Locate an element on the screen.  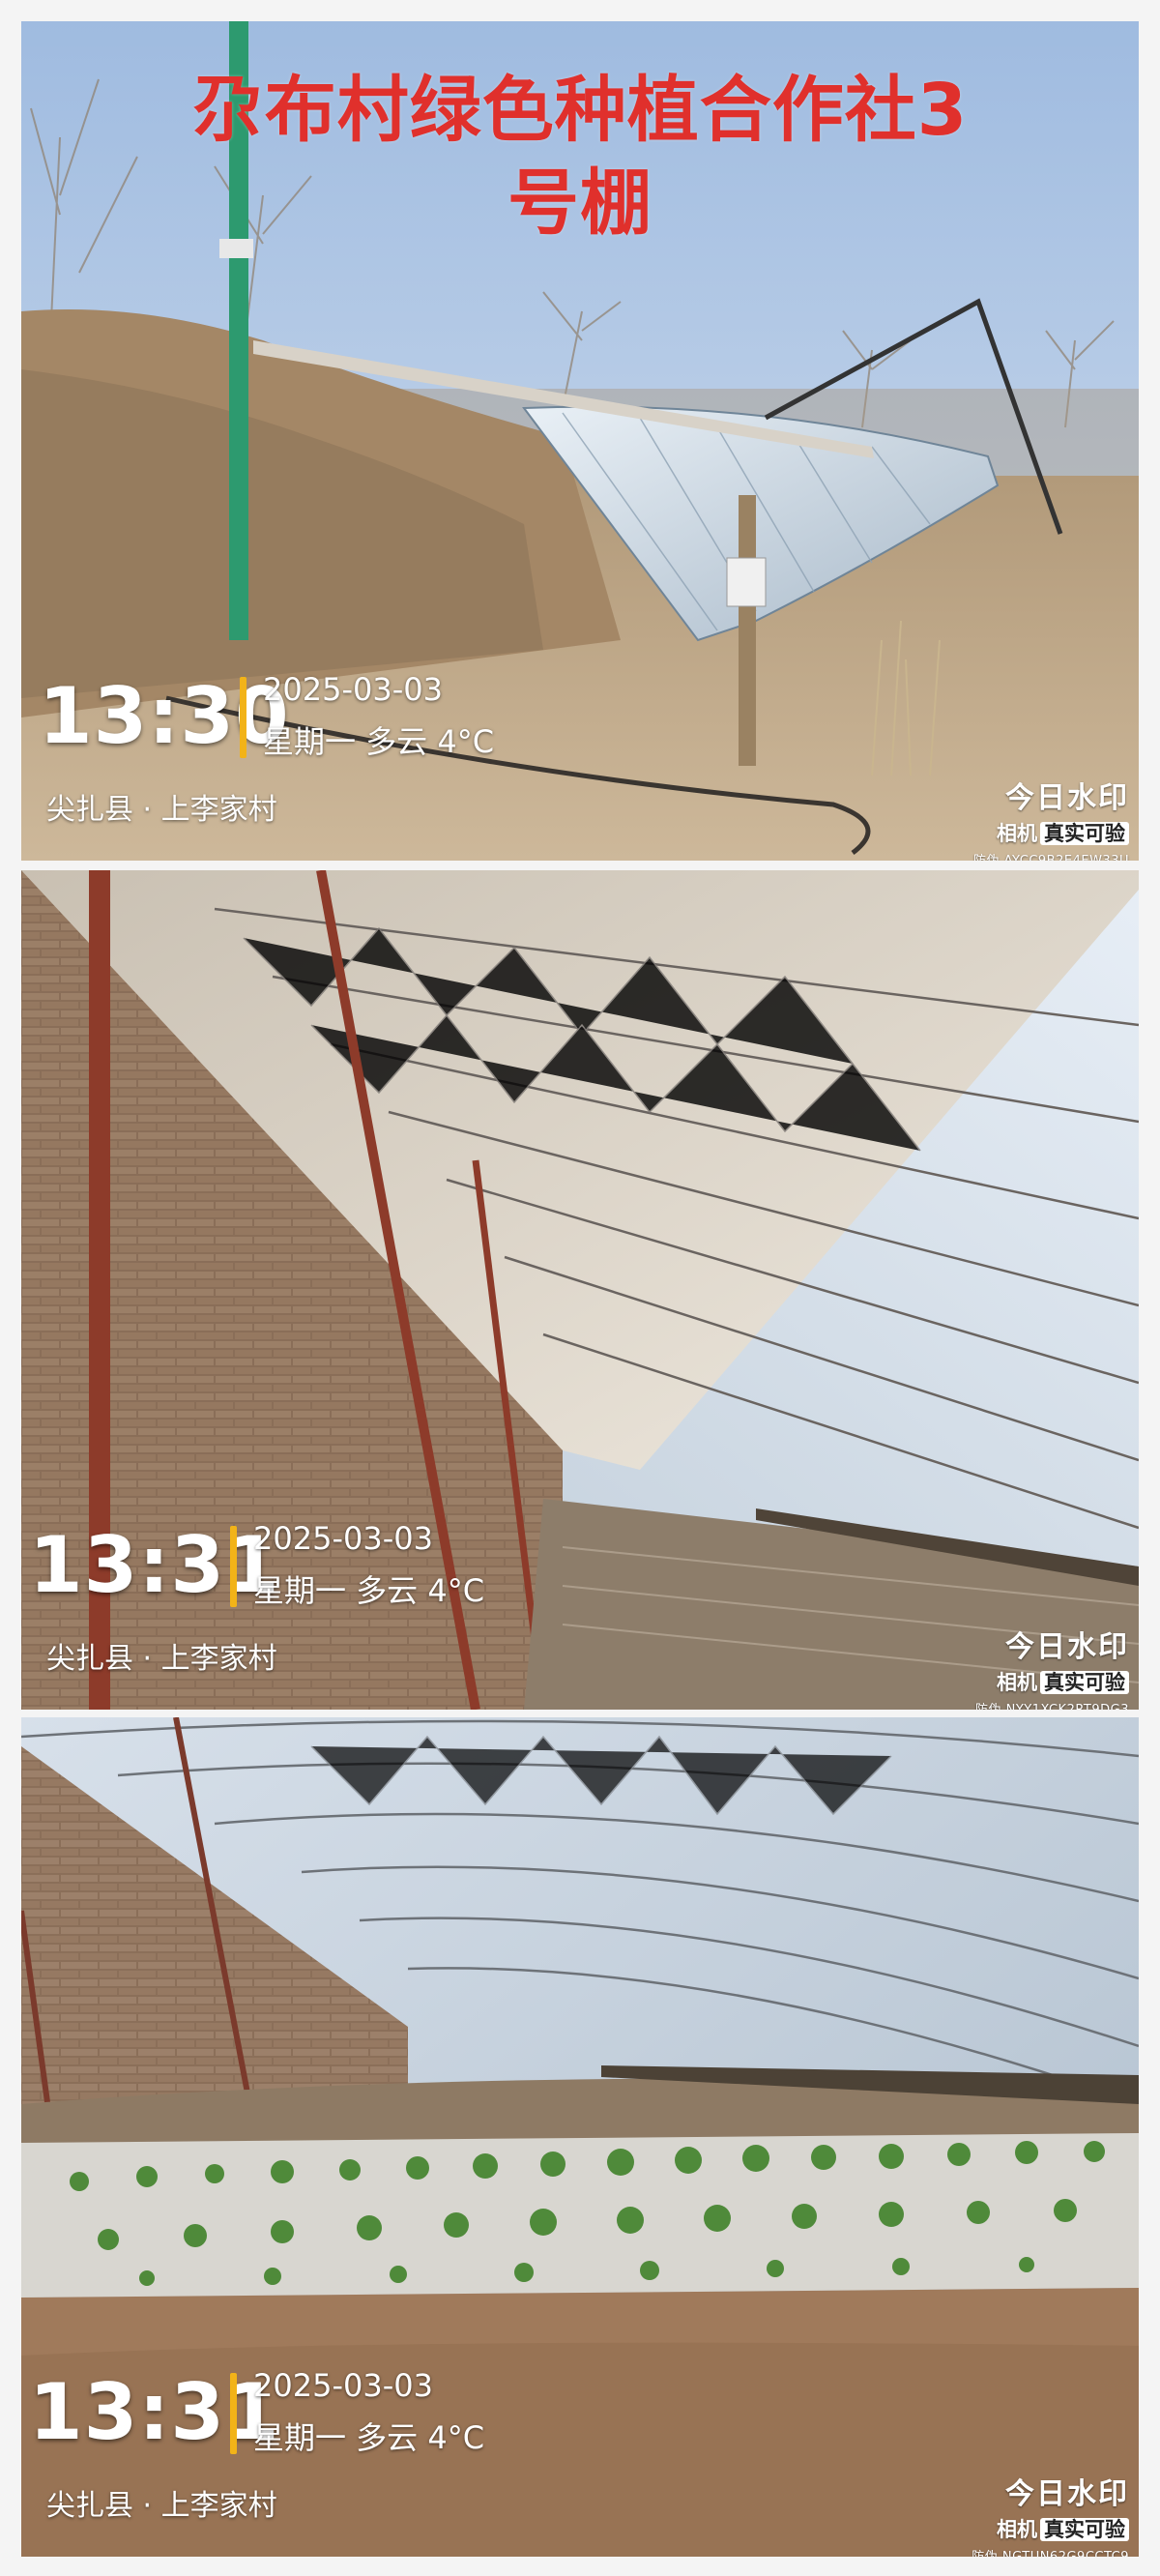
brand-code: 防伪 NYY1XCK2RT9DG3 is located at coordinates (1052, 1704).